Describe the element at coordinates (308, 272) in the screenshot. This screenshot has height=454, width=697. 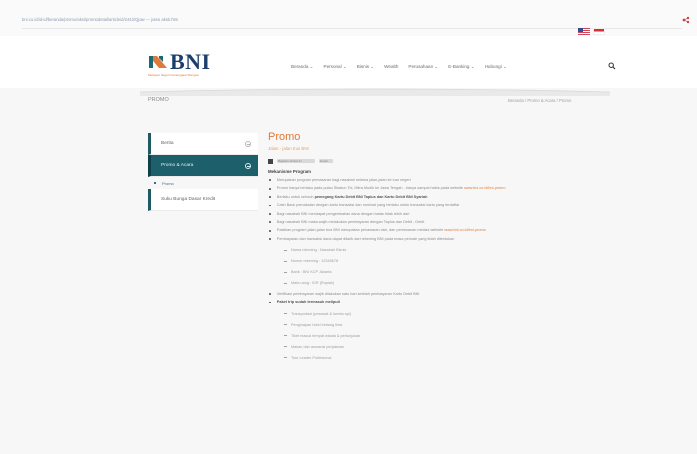
I see `list-item: Bank : BNI KCP Jakarta` at that location.